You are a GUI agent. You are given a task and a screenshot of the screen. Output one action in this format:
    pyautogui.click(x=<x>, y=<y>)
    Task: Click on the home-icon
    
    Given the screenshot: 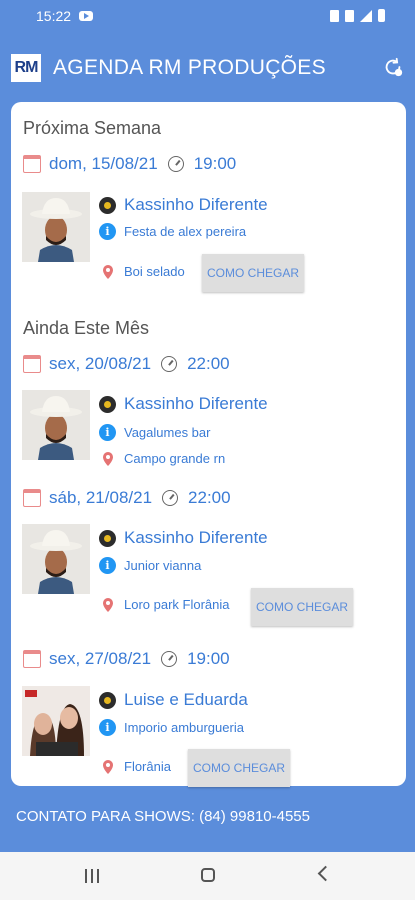 What is the action you would take?
    pyautogui.click(x=208, y=875)
    